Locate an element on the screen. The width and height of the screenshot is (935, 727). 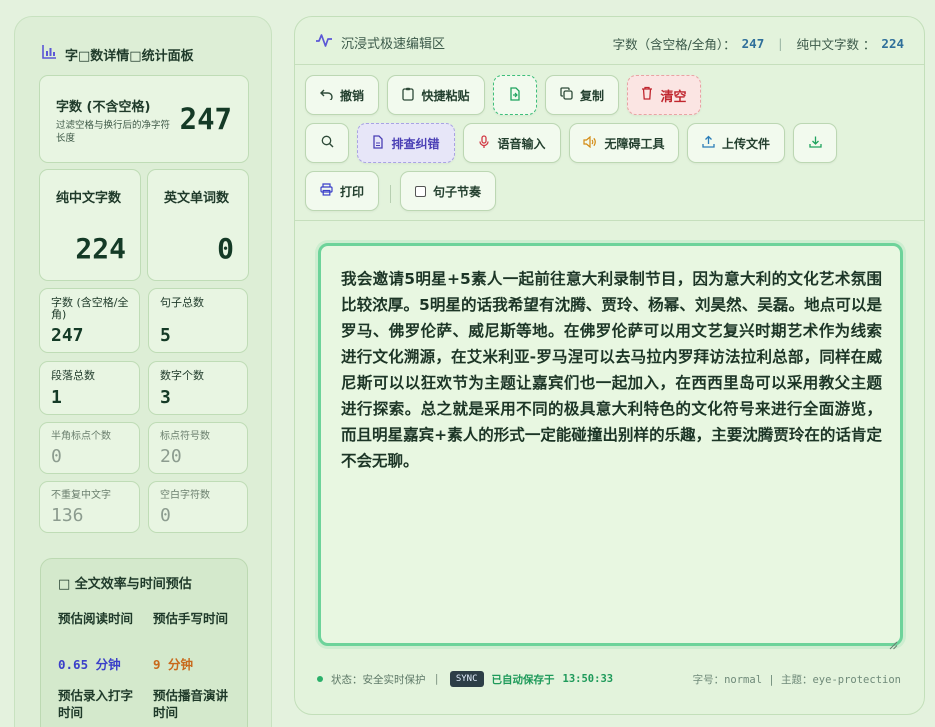
file-import-icon is located at coordinates (515, 95).